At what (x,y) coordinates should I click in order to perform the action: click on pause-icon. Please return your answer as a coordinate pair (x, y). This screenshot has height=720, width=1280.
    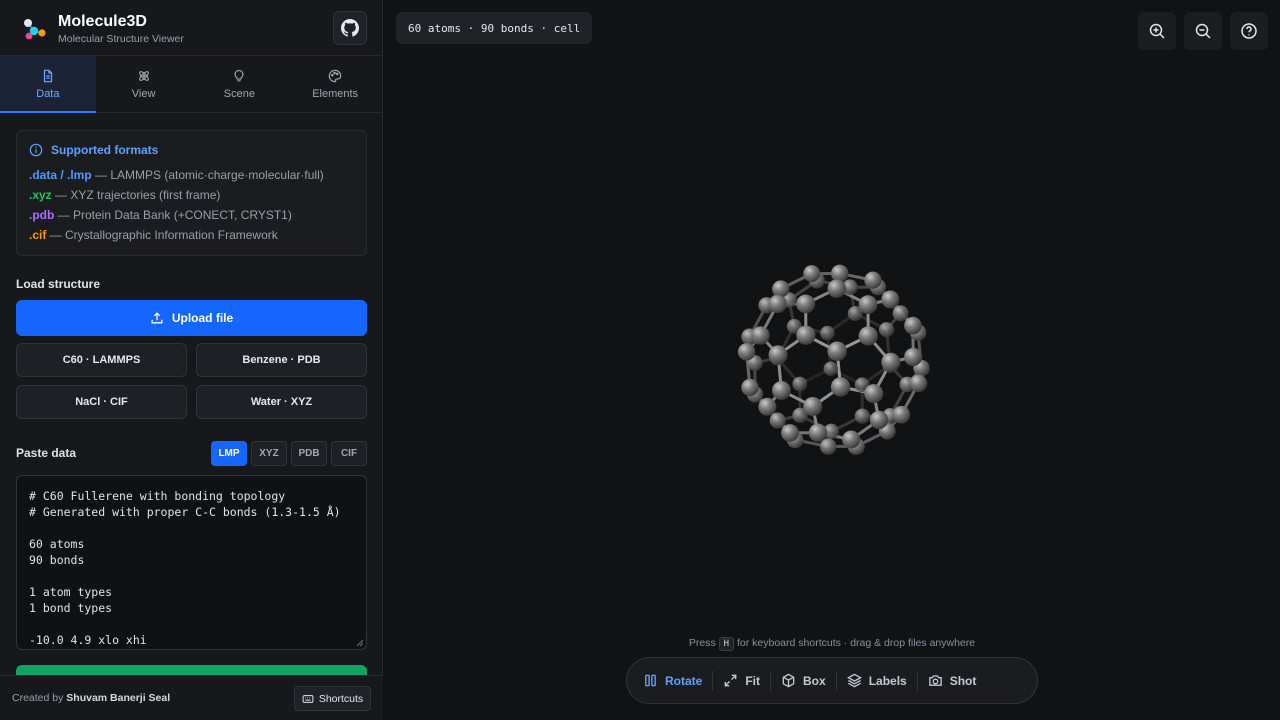
    Looking at the image, I should click on (650, 680).